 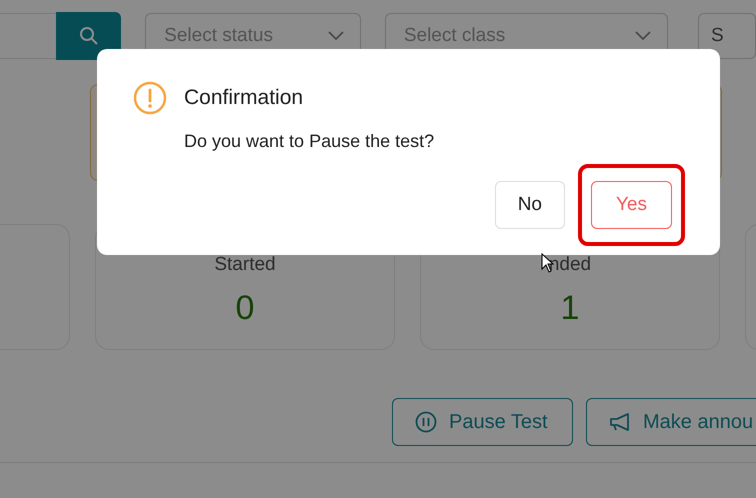 I want to click on stat-label: Started, so click(x=245, y=265).